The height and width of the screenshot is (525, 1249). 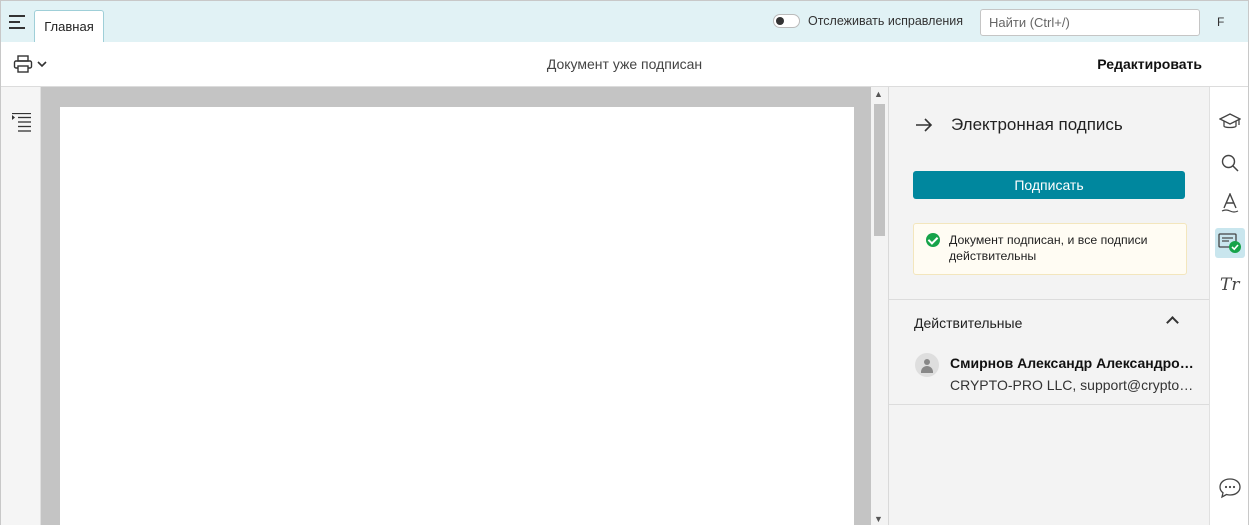 I want to click on print-button, so click(x=30, y=64).